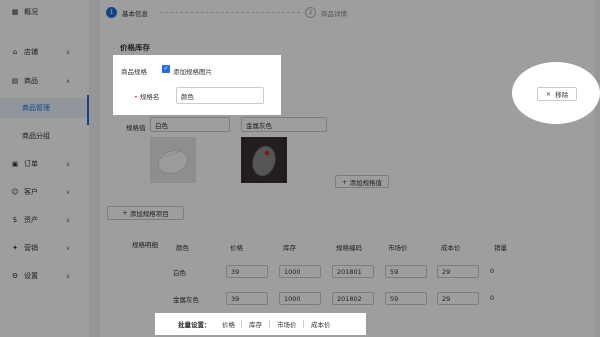 This screenshot has width=600, height=337. I want to click on asset-icon: $, so click(15, 220).